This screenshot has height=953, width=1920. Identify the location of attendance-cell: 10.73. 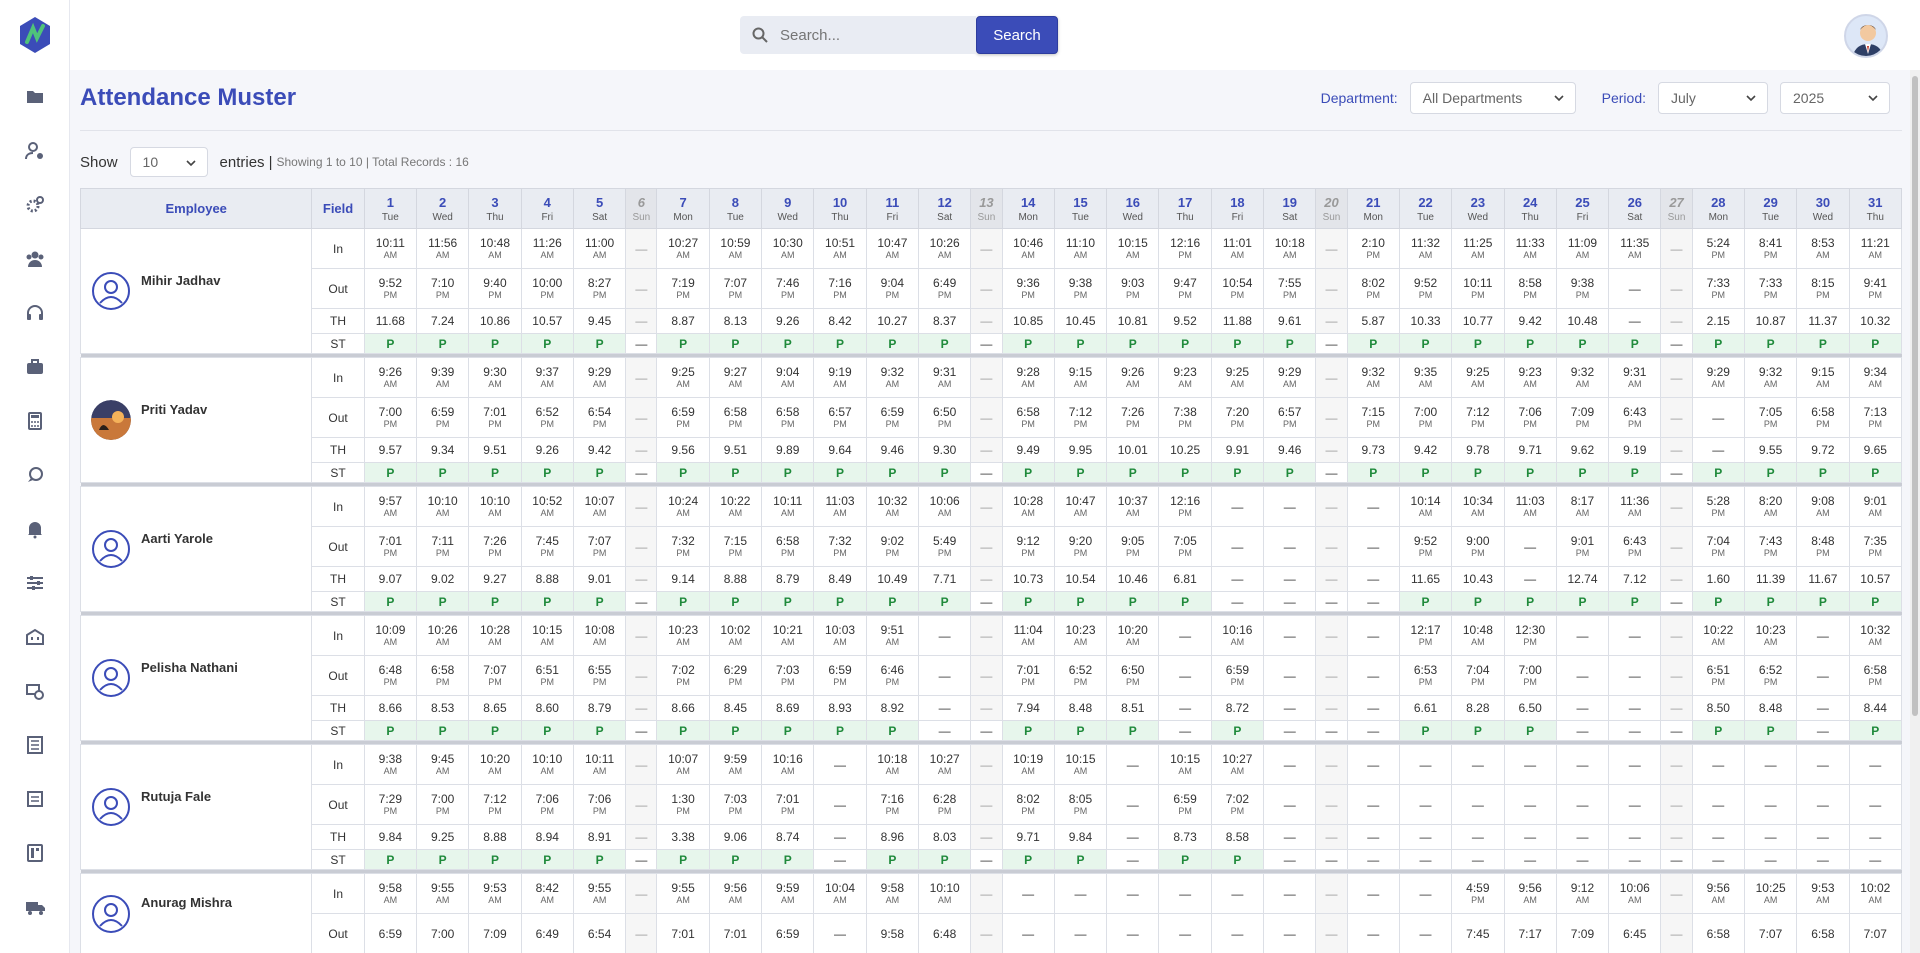
(1028, 579).